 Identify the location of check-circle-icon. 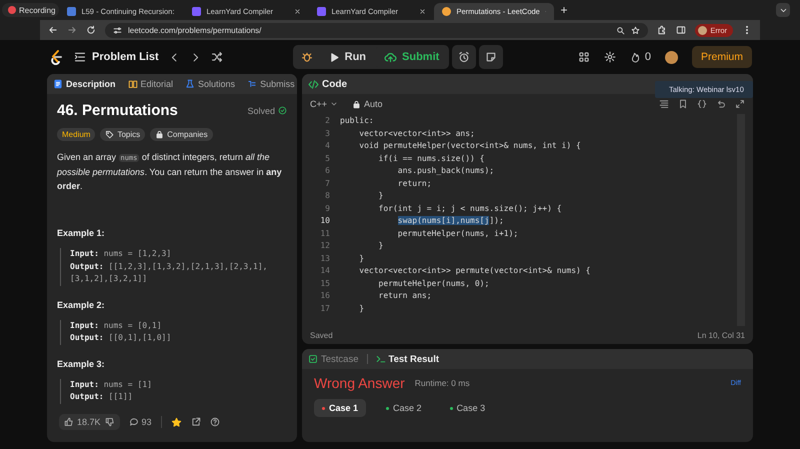
(282, 110).